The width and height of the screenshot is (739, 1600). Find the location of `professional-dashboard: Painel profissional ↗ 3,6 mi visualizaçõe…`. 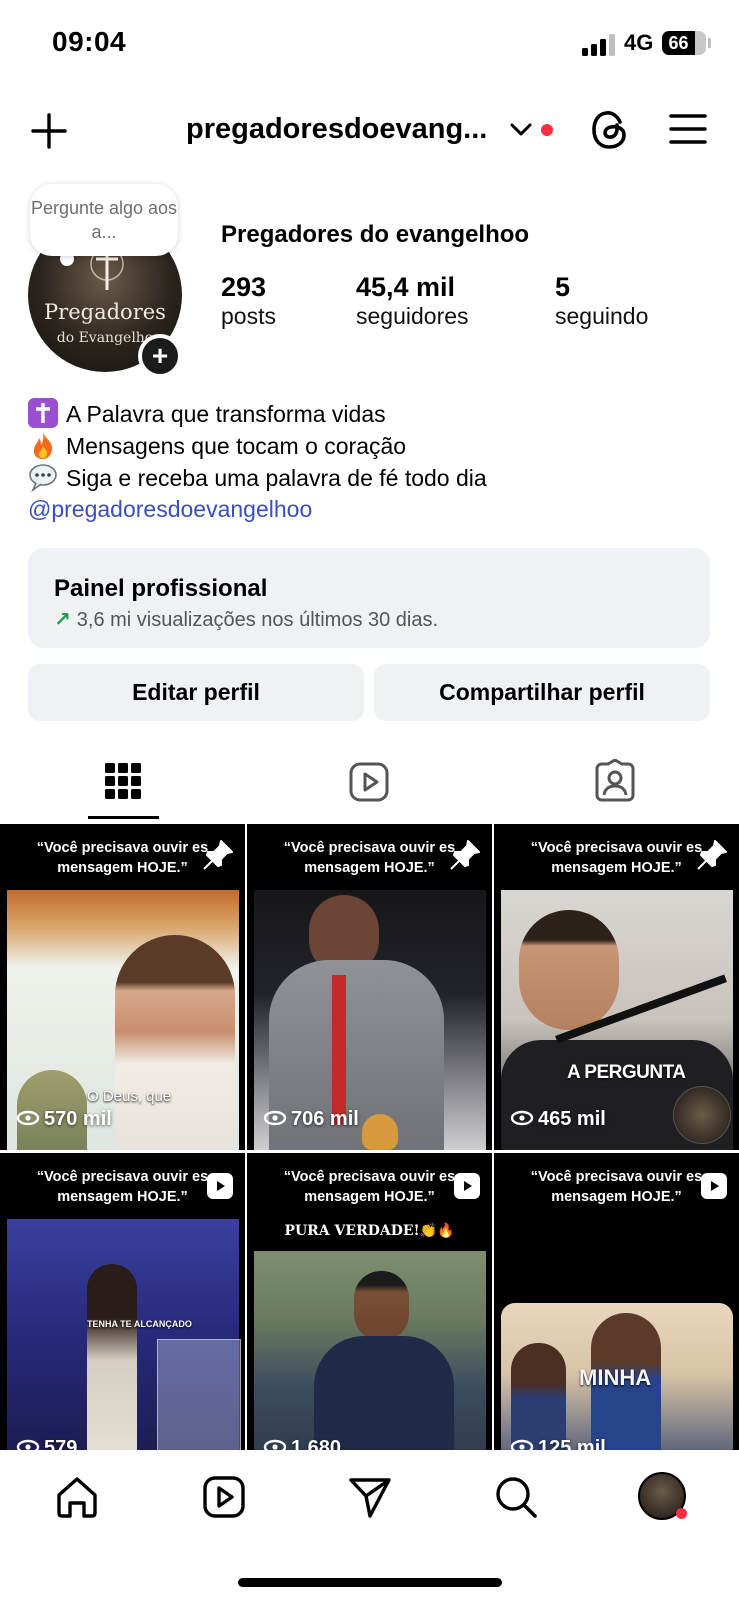

professional-dashboard: Painel profissional ↗ 3,6 mi visualizaçõe… is located at coordinates (369, 598).